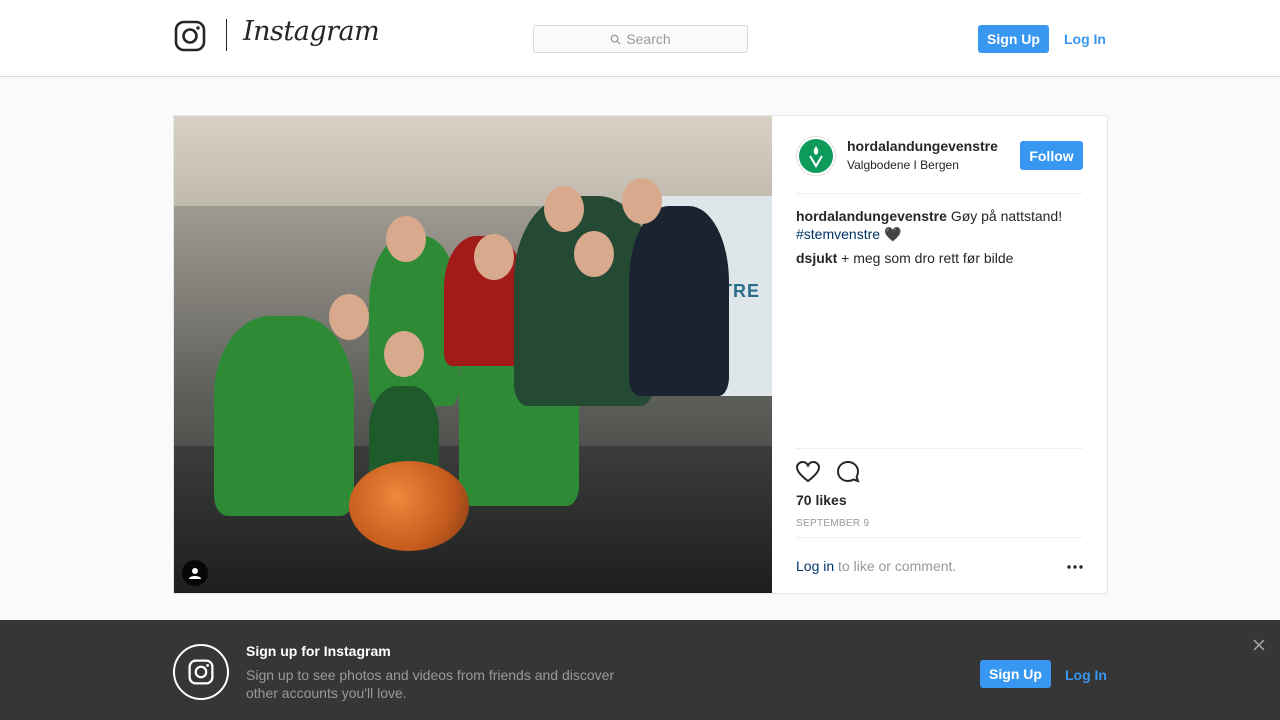  What do you see at coordinates (615, 39) in the screenshot?
I see `search-icon` at bounding box center [615, 39].